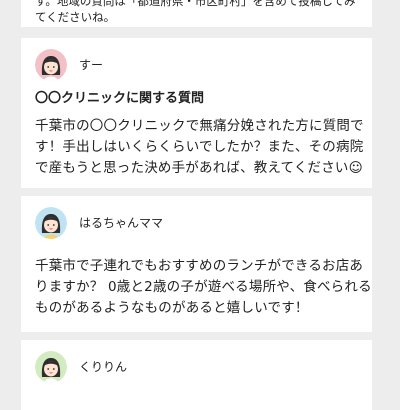 The width and height of the screenshot is (400, 410). What do you see at coordinates (121, 223) in the screenshot?
I see `username: はるちゃんママ` at bounding box center [121, 223].